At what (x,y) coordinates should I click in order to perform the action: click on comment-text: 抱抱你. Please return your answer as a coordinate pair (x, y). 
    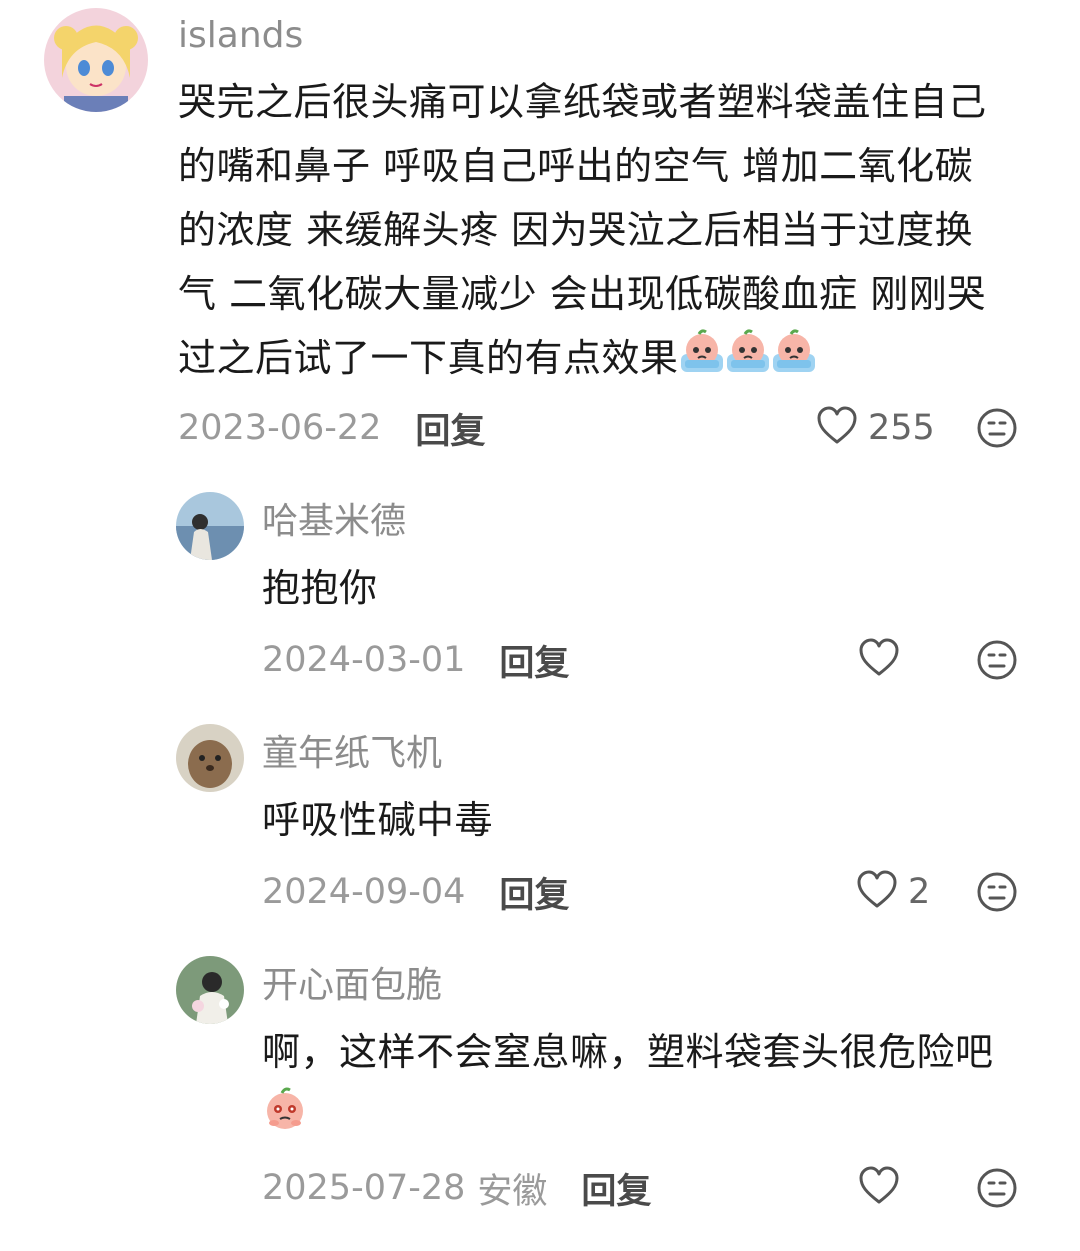
    Looking at the image, I should click on (320, 588).